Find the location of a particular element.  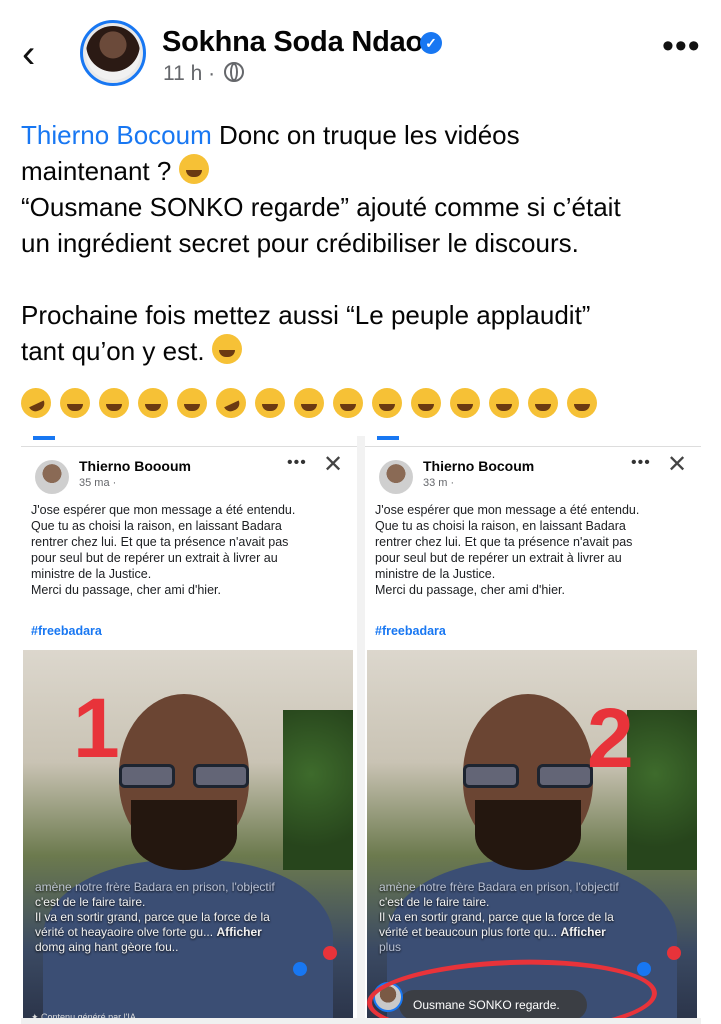

mention-link: Thierno Bocoum is located at coordinates (116, 135).